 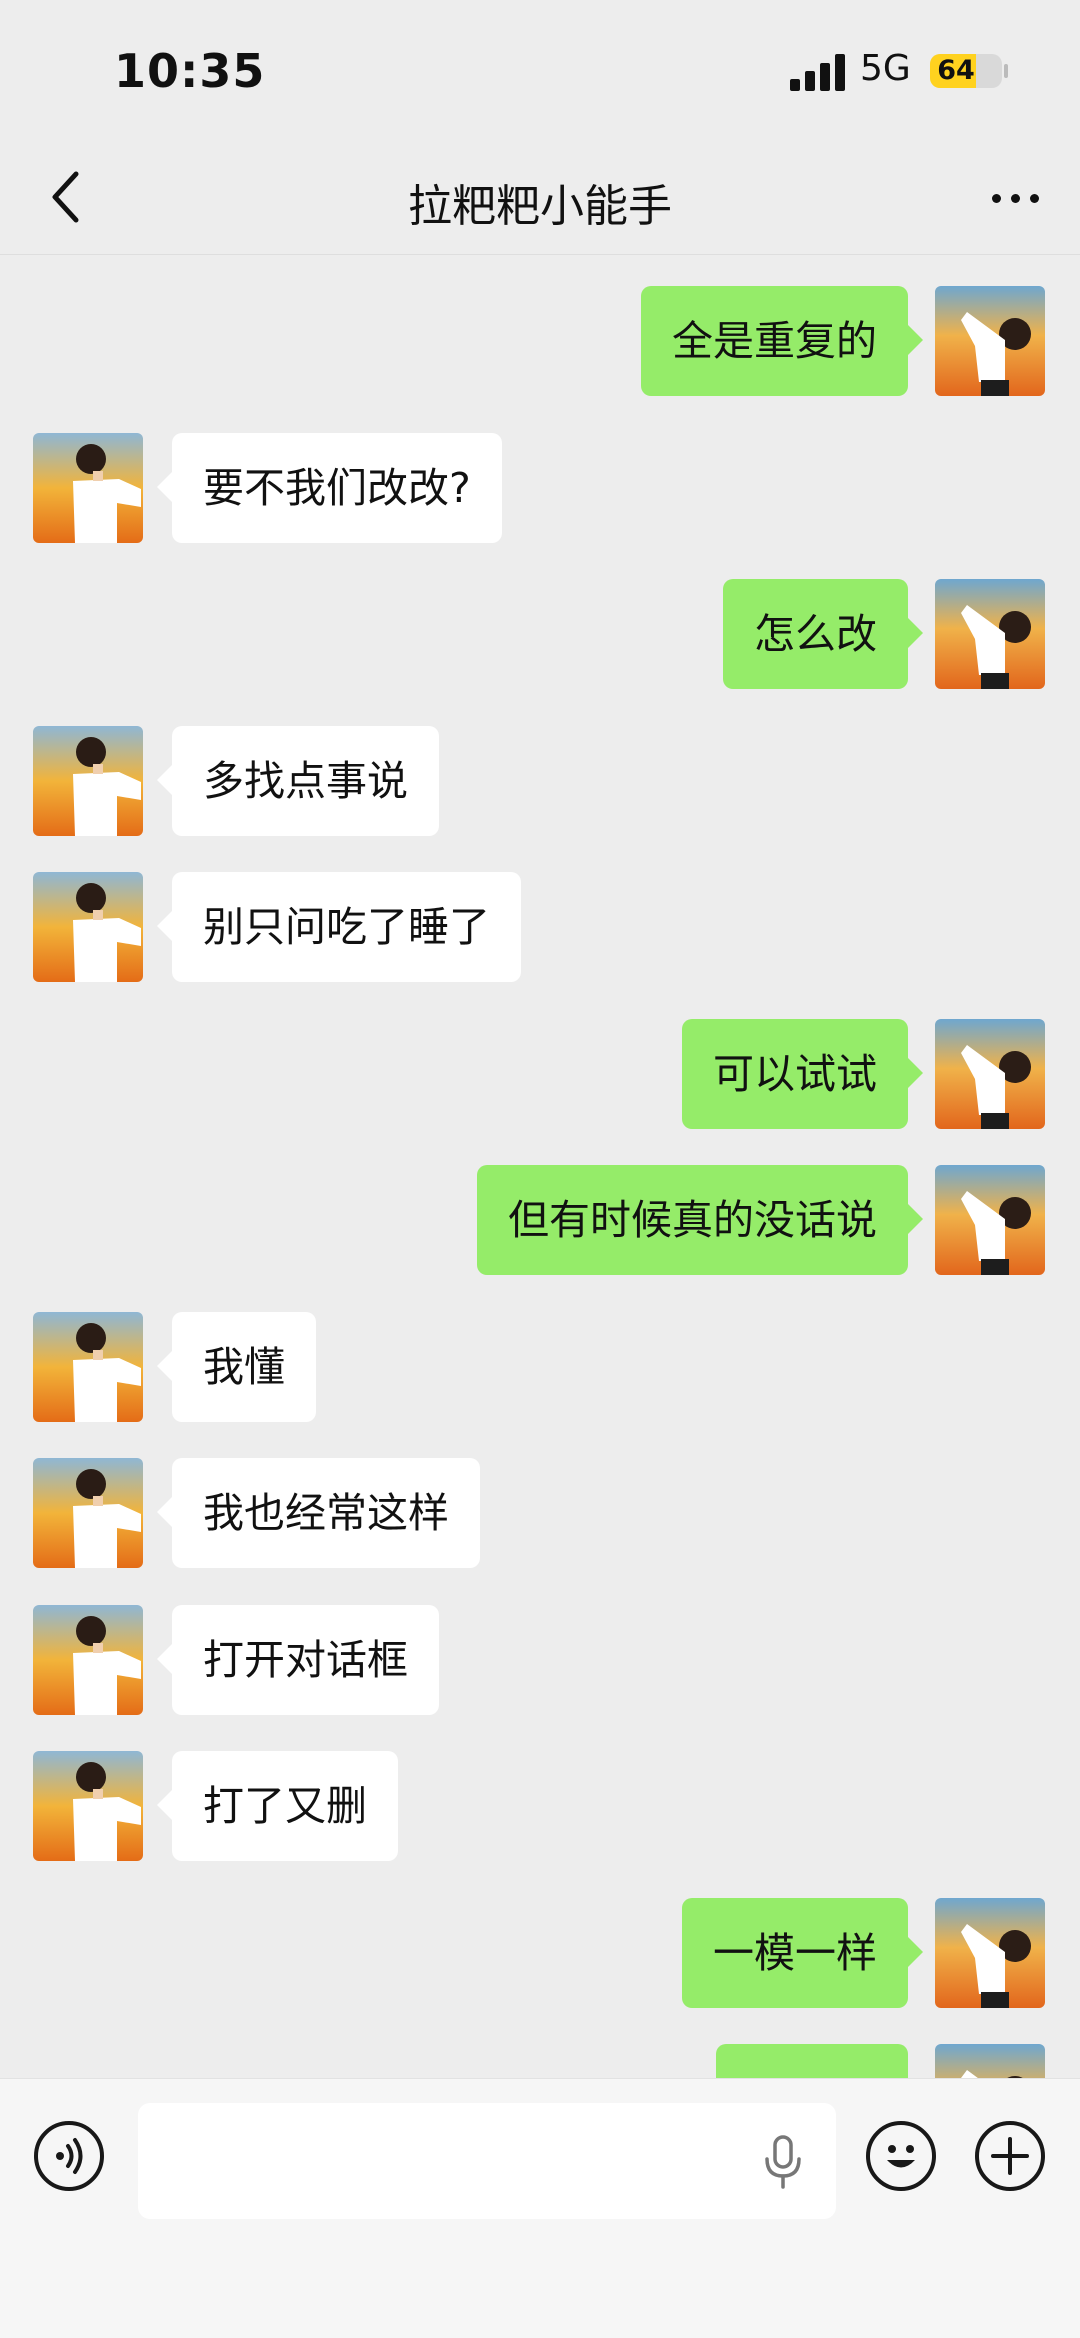 I want to click on received-message-bubble: 别只问吃了睡了, so click(x=339, y=927).